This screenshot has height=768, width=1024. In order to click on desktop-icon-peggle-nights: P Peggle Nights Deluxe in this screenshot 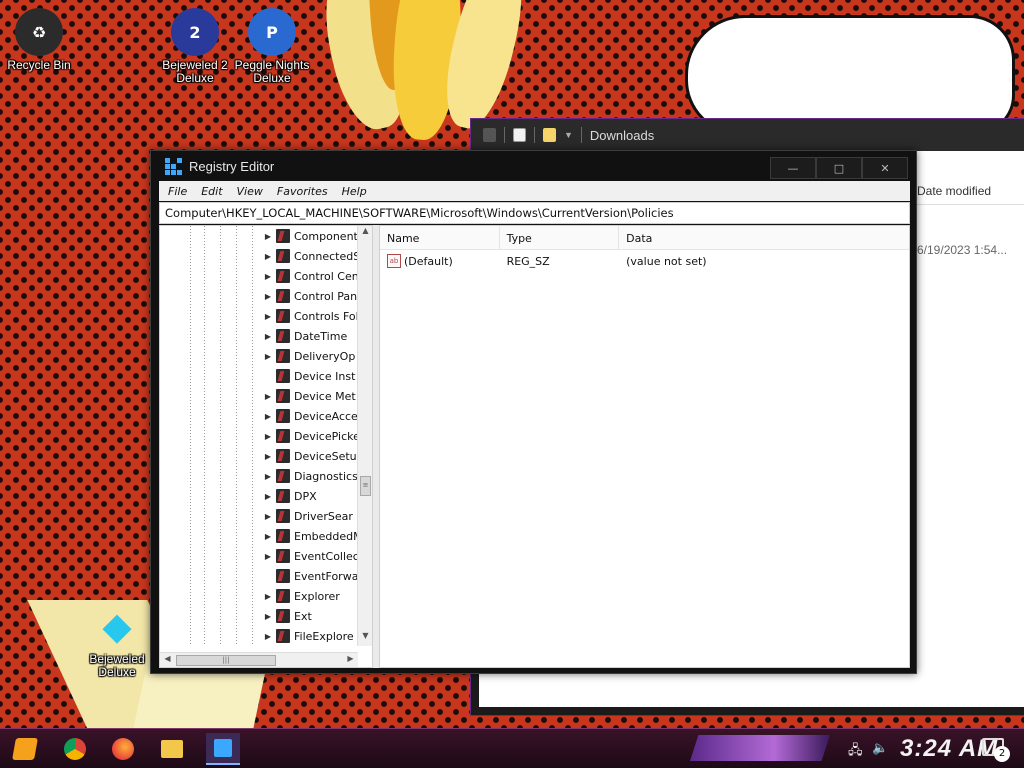, I will do `click(272, 46)`.